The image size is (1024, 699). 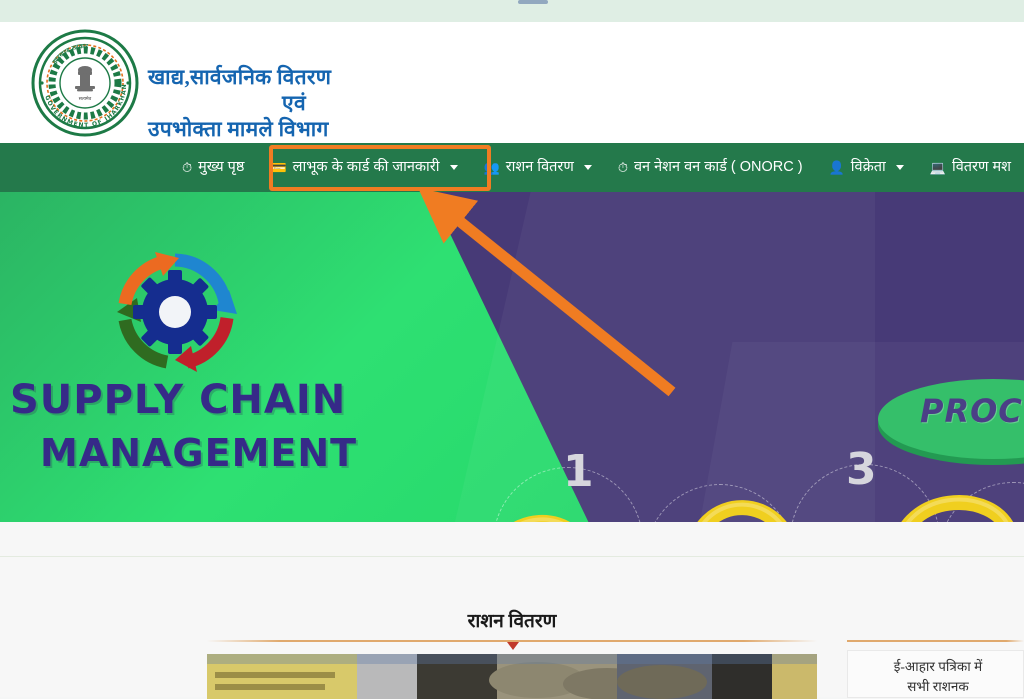 What do you see at coordinates (578, 471) in the screenshot?
I see `step-number-1: 1` at bounding box center [578, 471].